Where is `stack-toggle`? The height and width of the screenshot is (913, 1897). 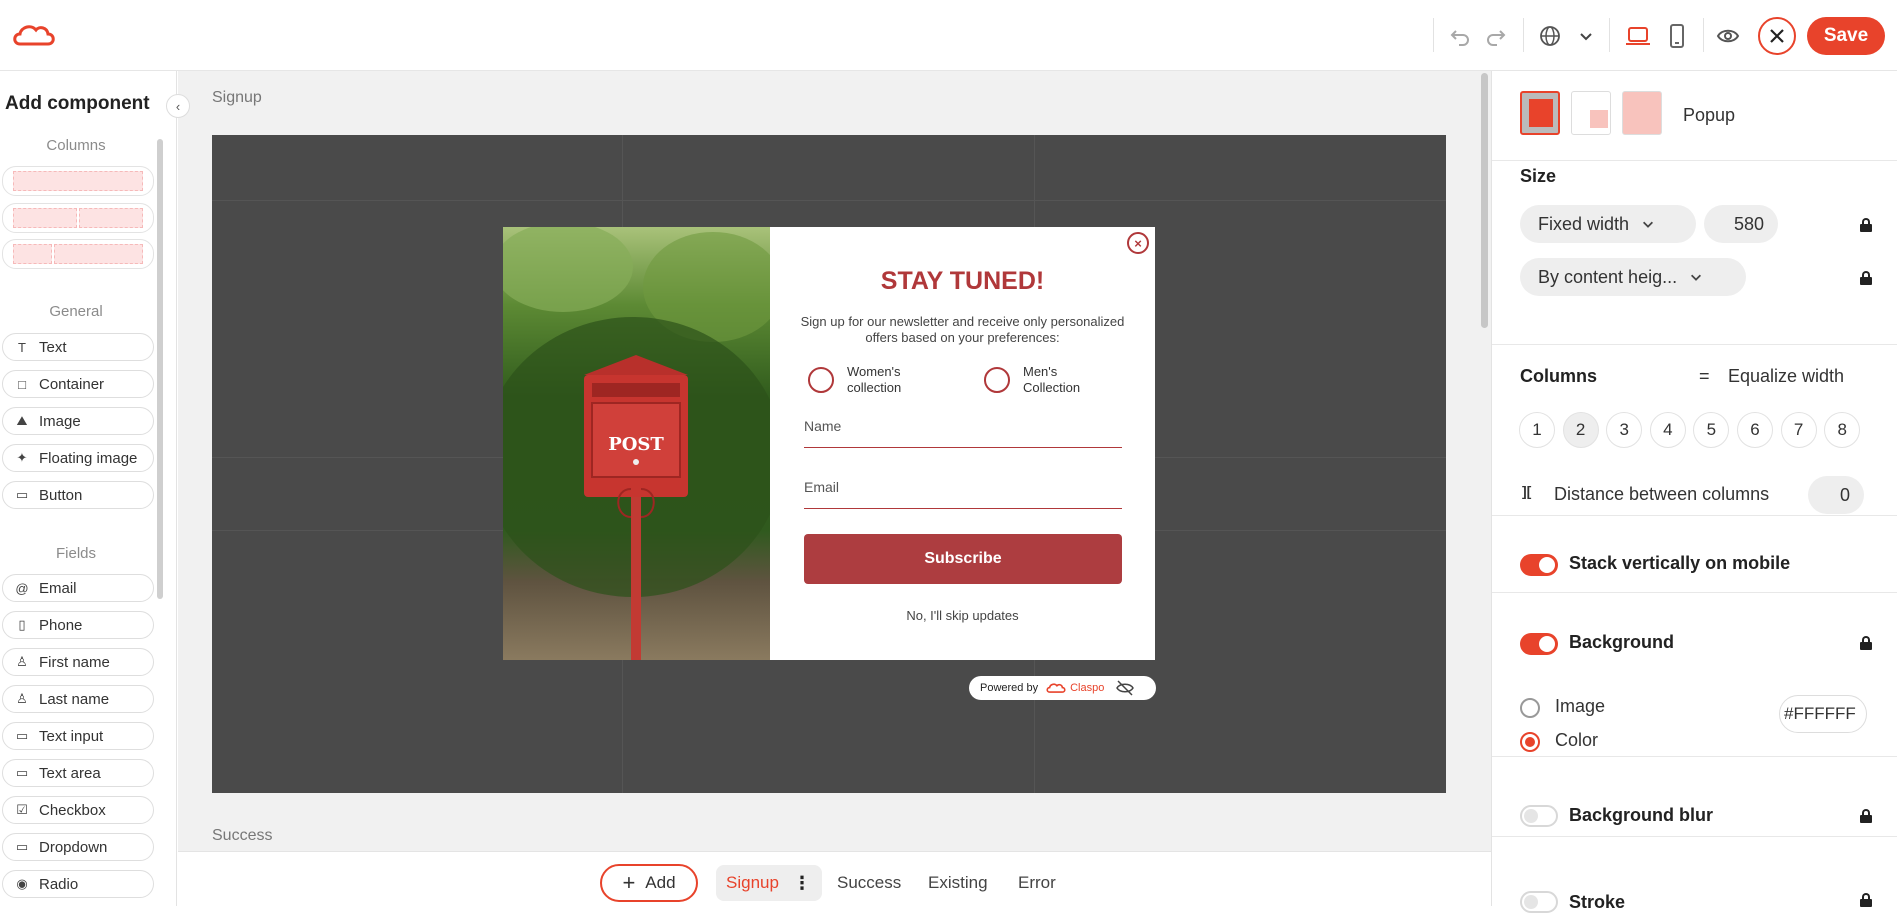 stack-toggle is located at coordinates (1539, 565).